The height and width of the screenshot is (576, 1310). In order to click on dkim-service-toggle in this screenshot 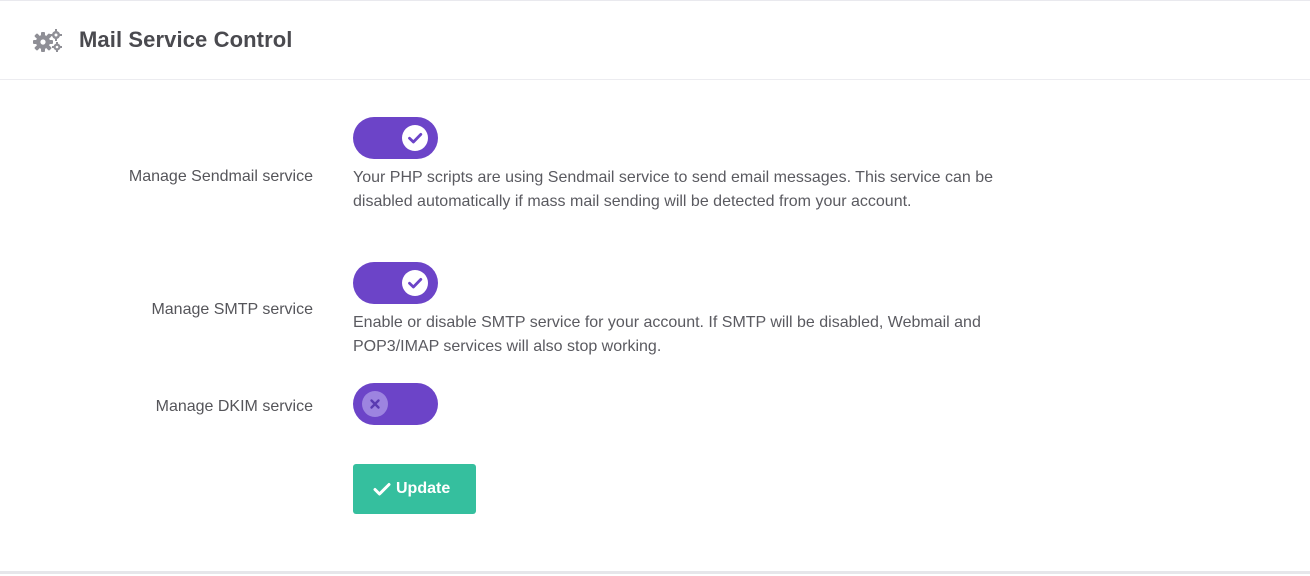, I will do `click(395, 404)`.